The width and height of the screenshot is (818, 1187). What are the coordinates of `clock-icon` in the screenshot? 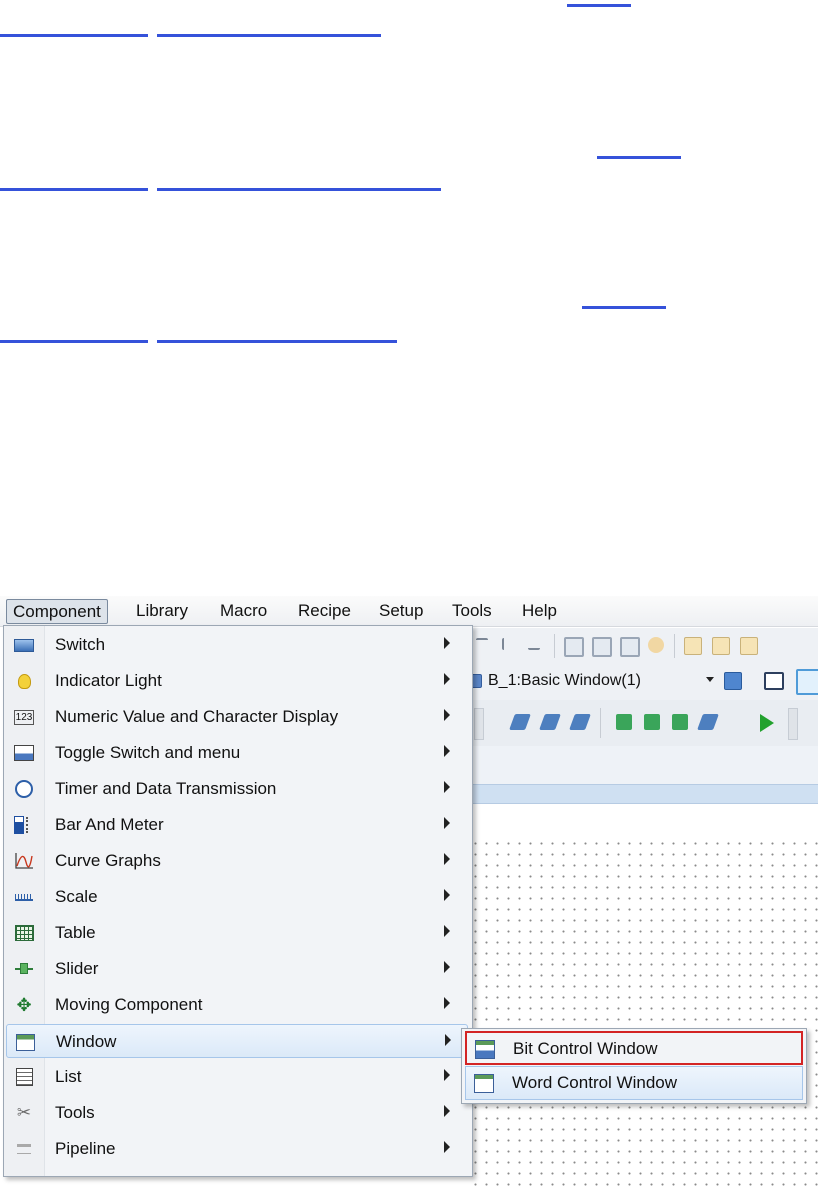 It's located at (24, 789).